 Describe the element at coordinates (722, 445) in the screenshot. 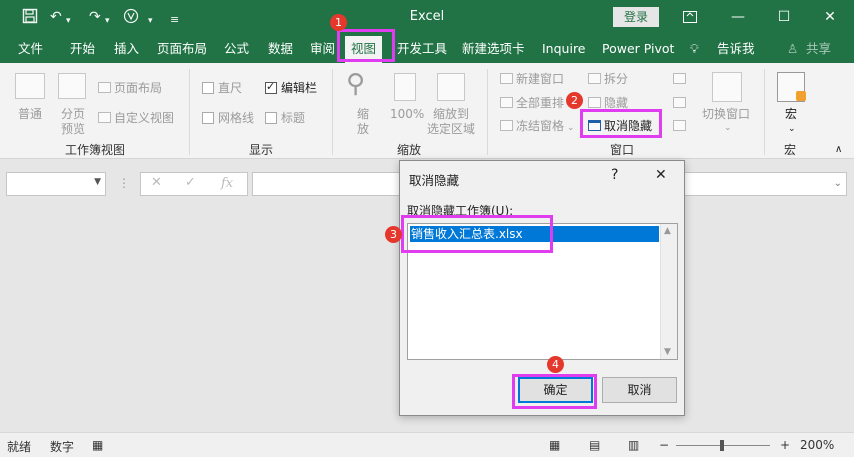

I see `zoom-slider-thumb` at that location.